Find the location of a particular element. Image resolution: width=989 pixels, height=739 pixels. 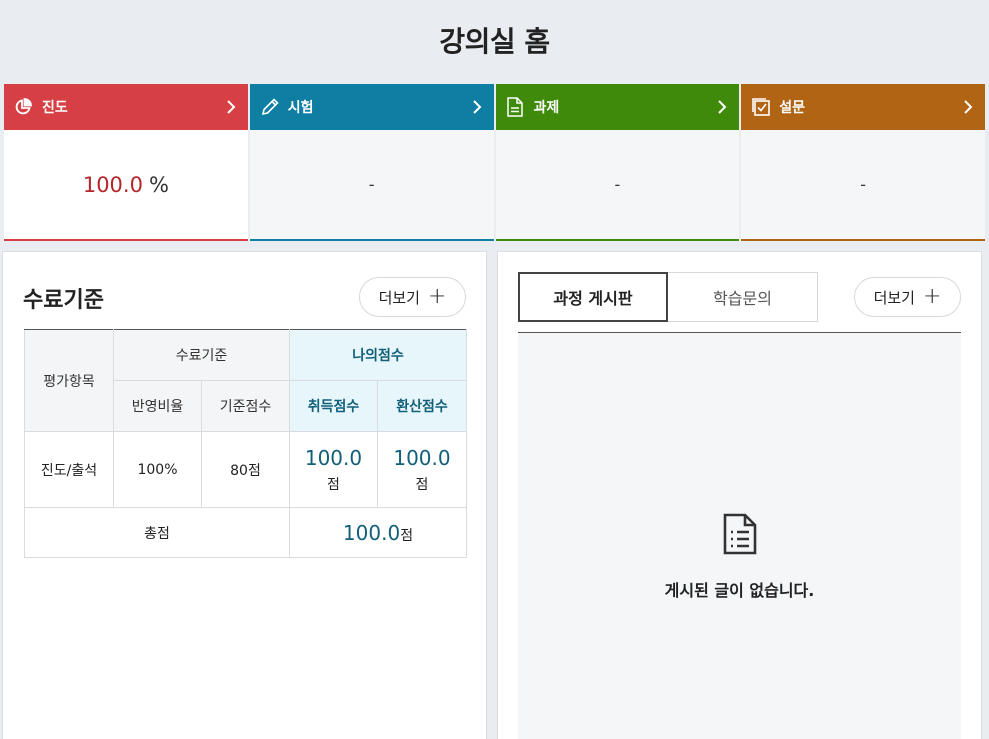

exam-card-label: 시험 is located at coordinates (300, 108).